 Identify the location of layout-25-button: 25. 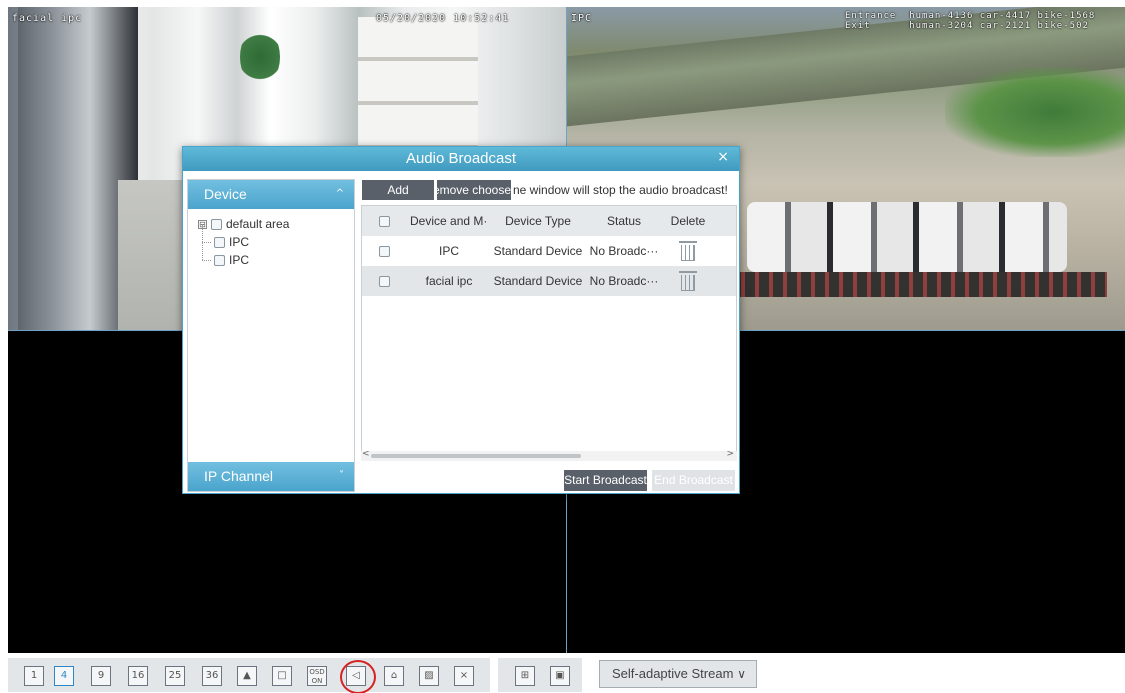
(175, 676).